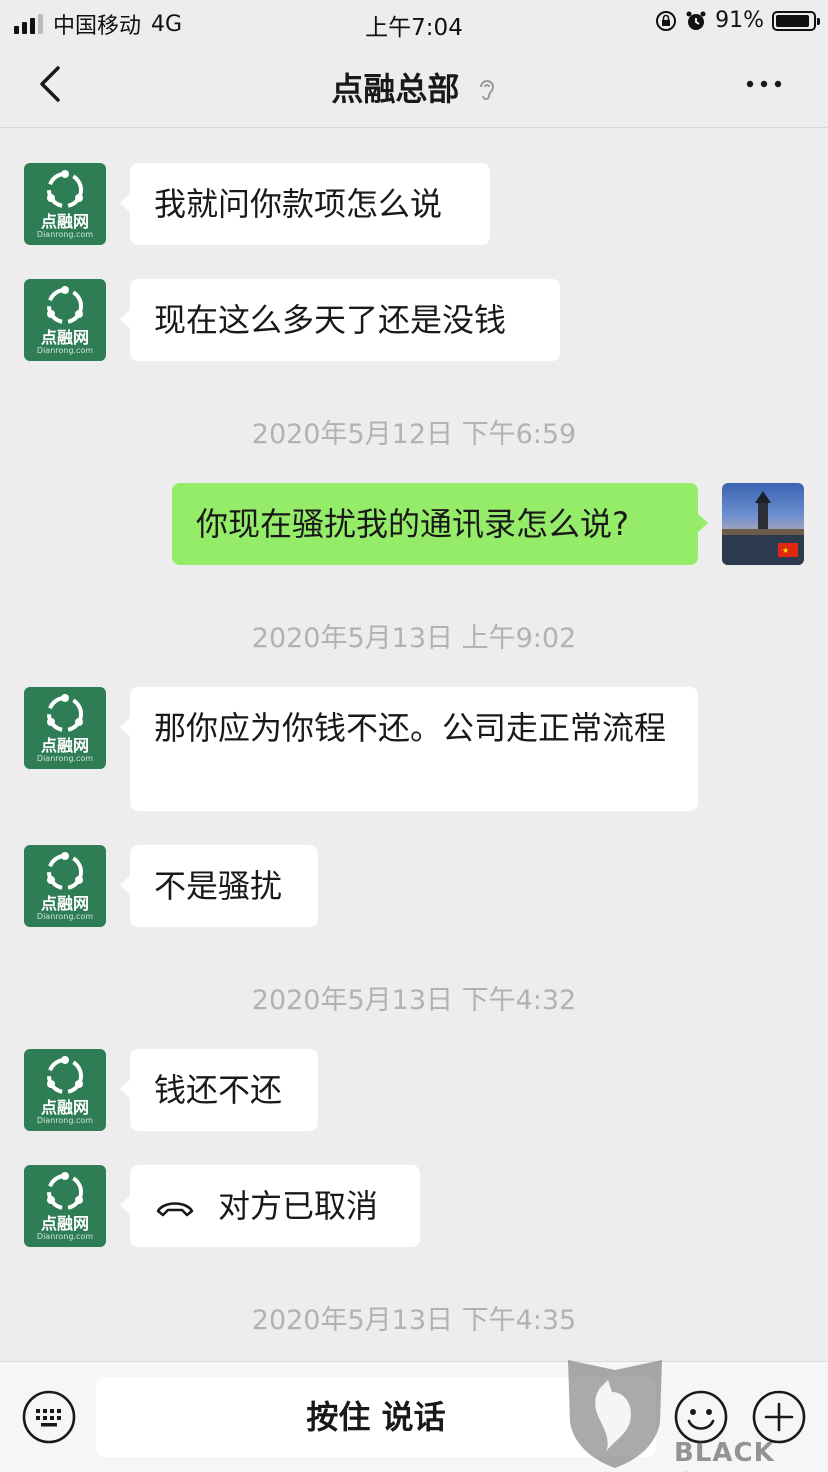 The image size is (828, 1472). Describe the element at coordinates (701, 1417) in the screenshot. I see `emoji-icon` at that location.